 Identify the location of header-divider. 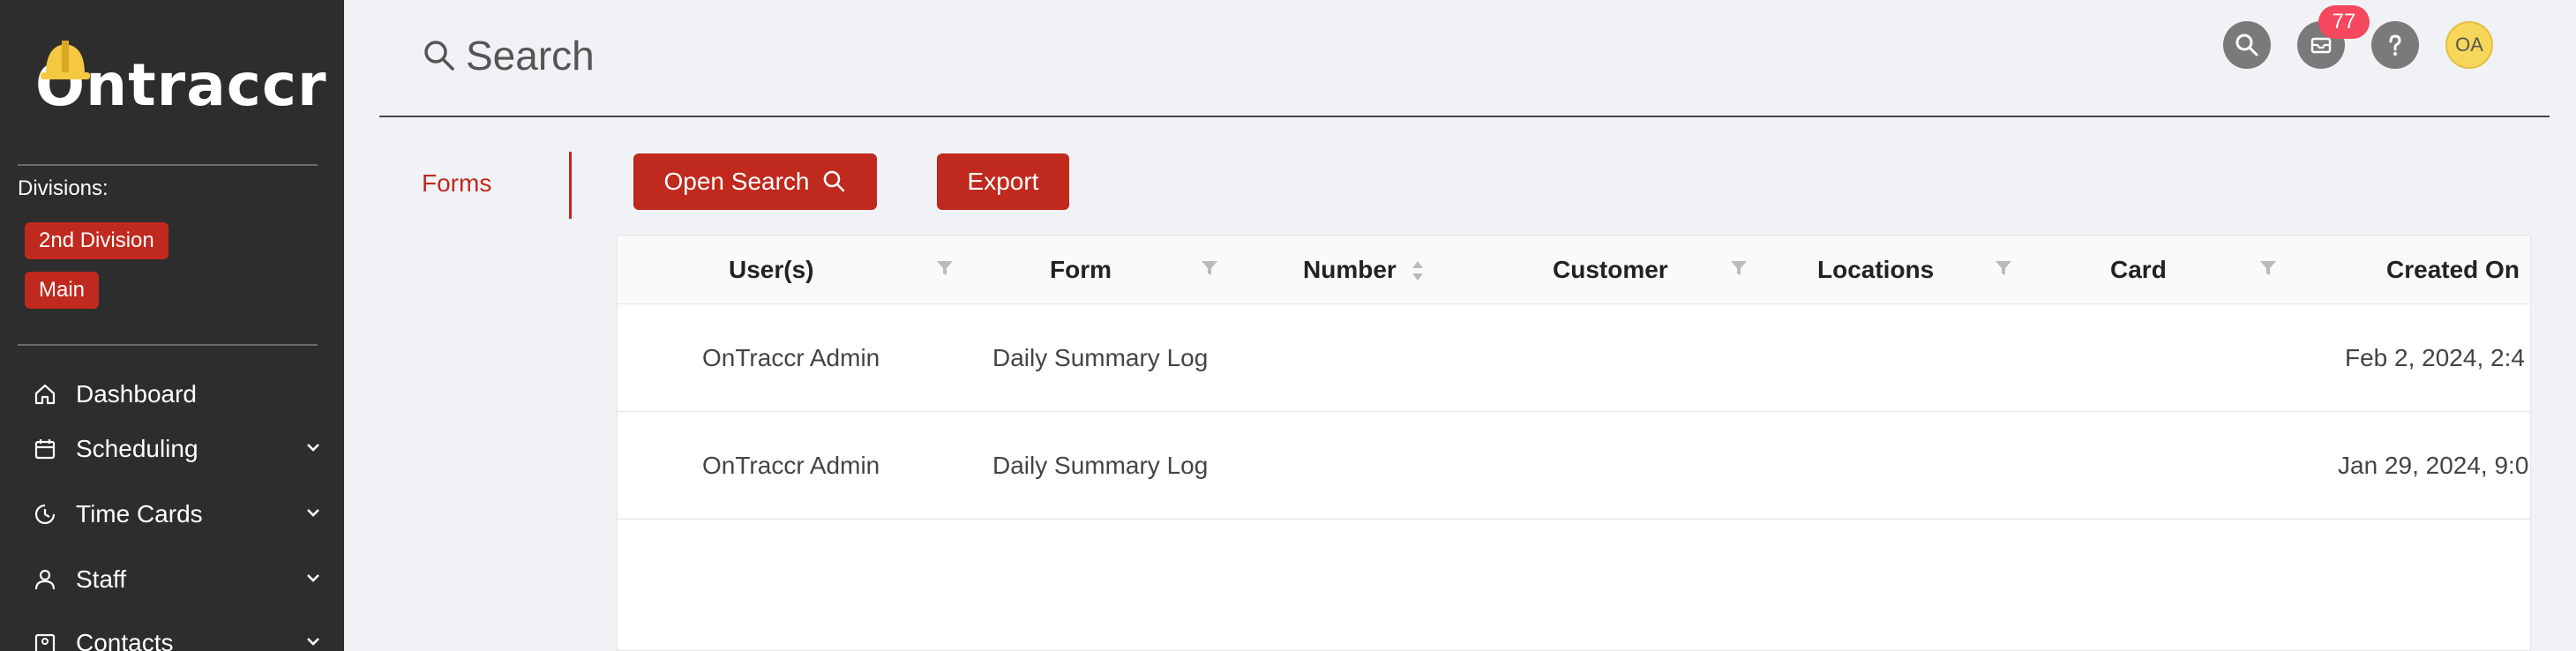
(1464, 116).